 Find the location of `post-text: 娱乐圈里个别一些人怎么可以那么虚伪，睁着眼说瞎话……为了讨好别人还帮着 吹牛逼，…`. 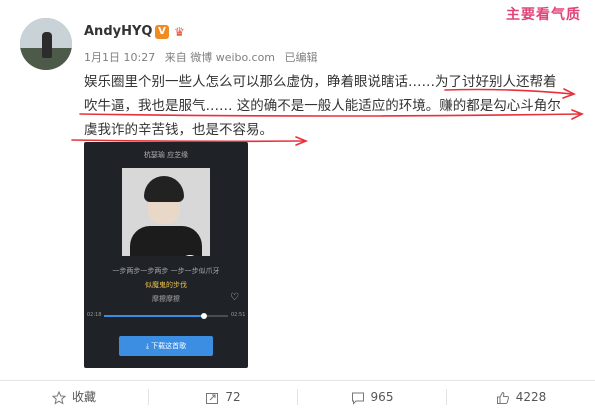

post-text: 娱乐圈里个别一些人怎么可以那么虚伪，睁着眼说瞎话……为了讨好别人还帮着 吹牛逼，… is located at coordinates (334, 106).